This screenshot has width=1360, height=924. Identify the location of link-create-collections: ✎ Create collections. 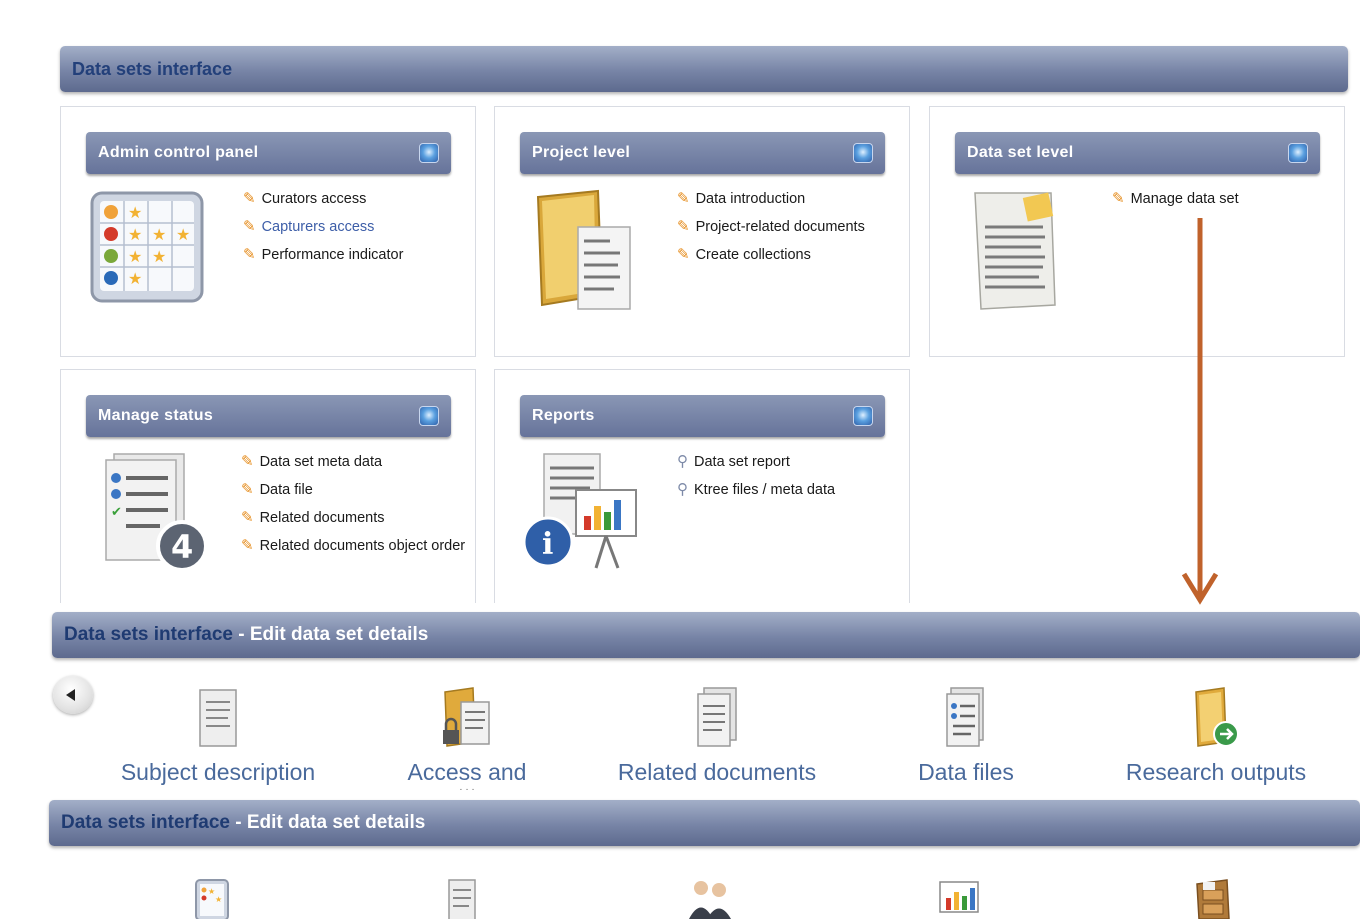
(777, 255).